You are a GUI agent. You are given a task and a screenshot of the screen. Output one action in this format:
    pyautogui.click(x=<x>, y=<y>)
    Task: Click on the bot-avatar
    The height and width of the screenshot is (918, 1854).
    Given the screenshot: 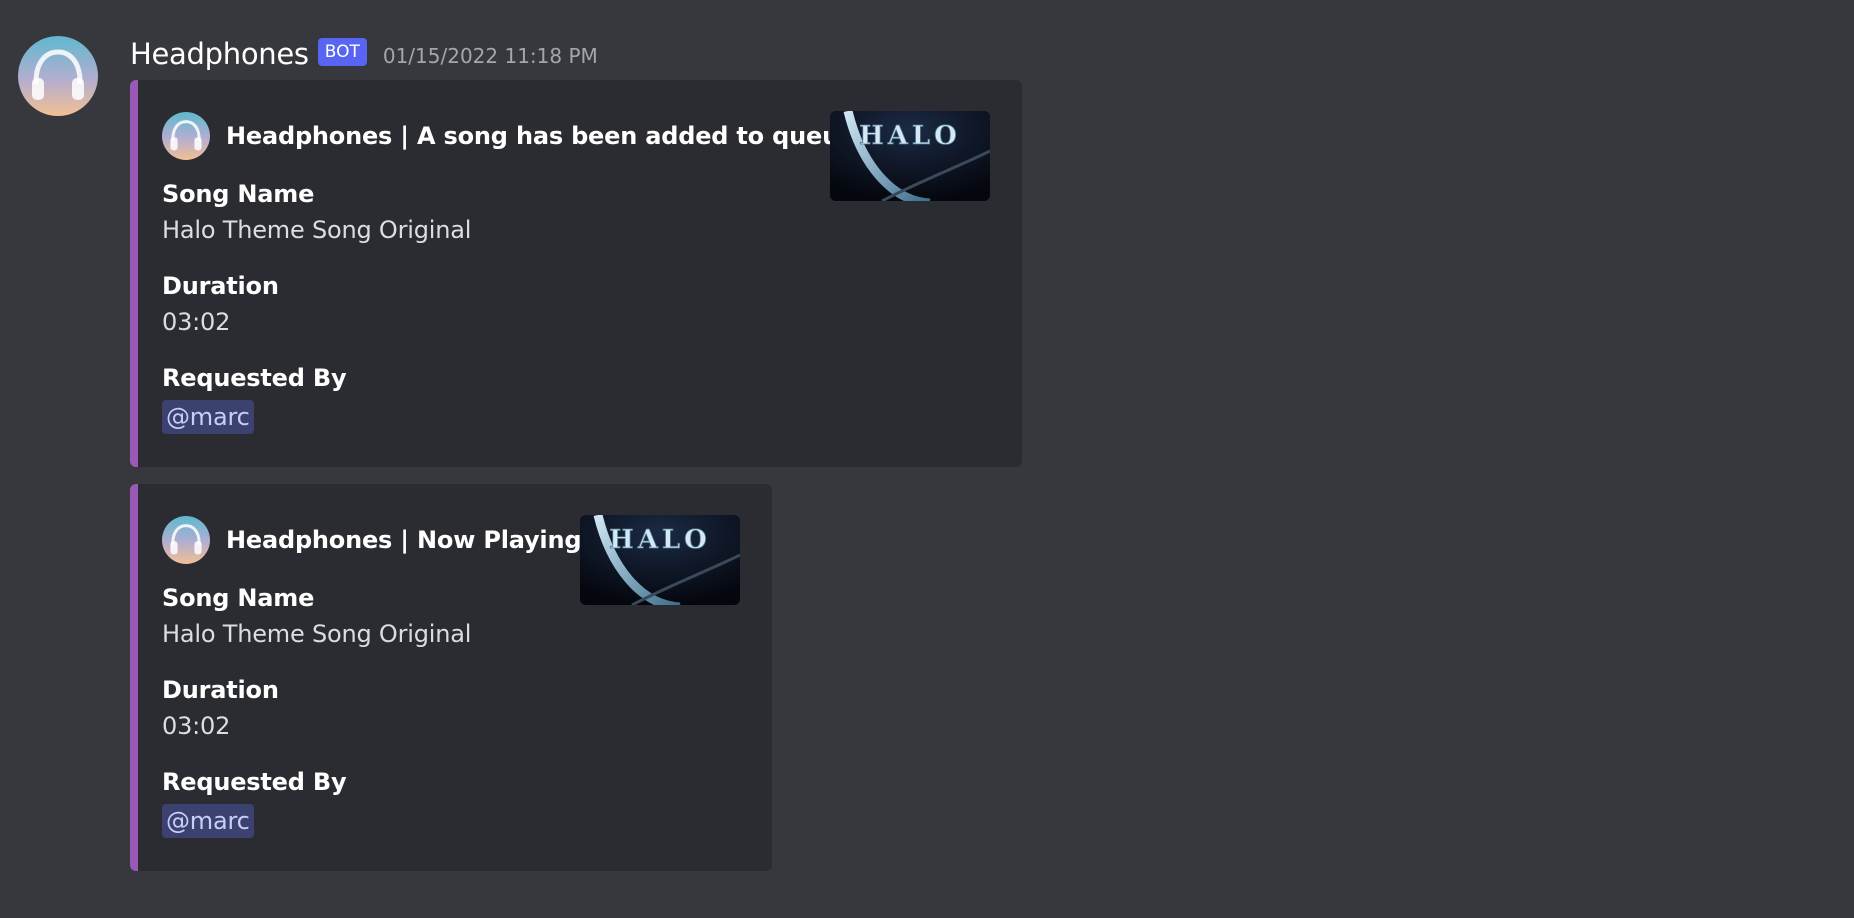 What is the action you would take?
    pyautogui.click(x=58, y=76)
    